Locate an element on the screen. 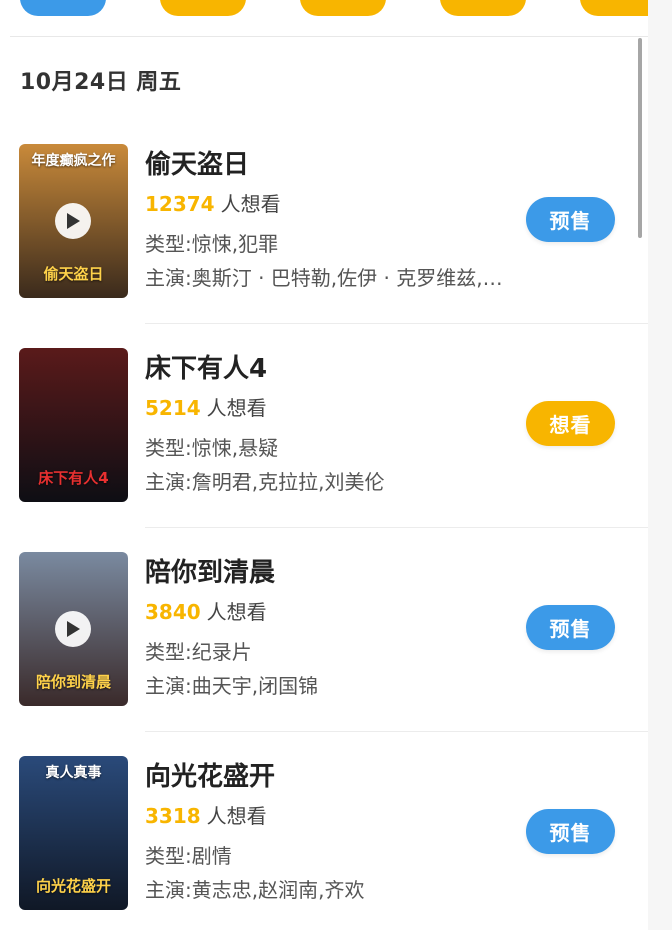 This screenshot has width=672, height=930. want-to-see-count: 3840 人想看 is located at coordinates (206, 610).